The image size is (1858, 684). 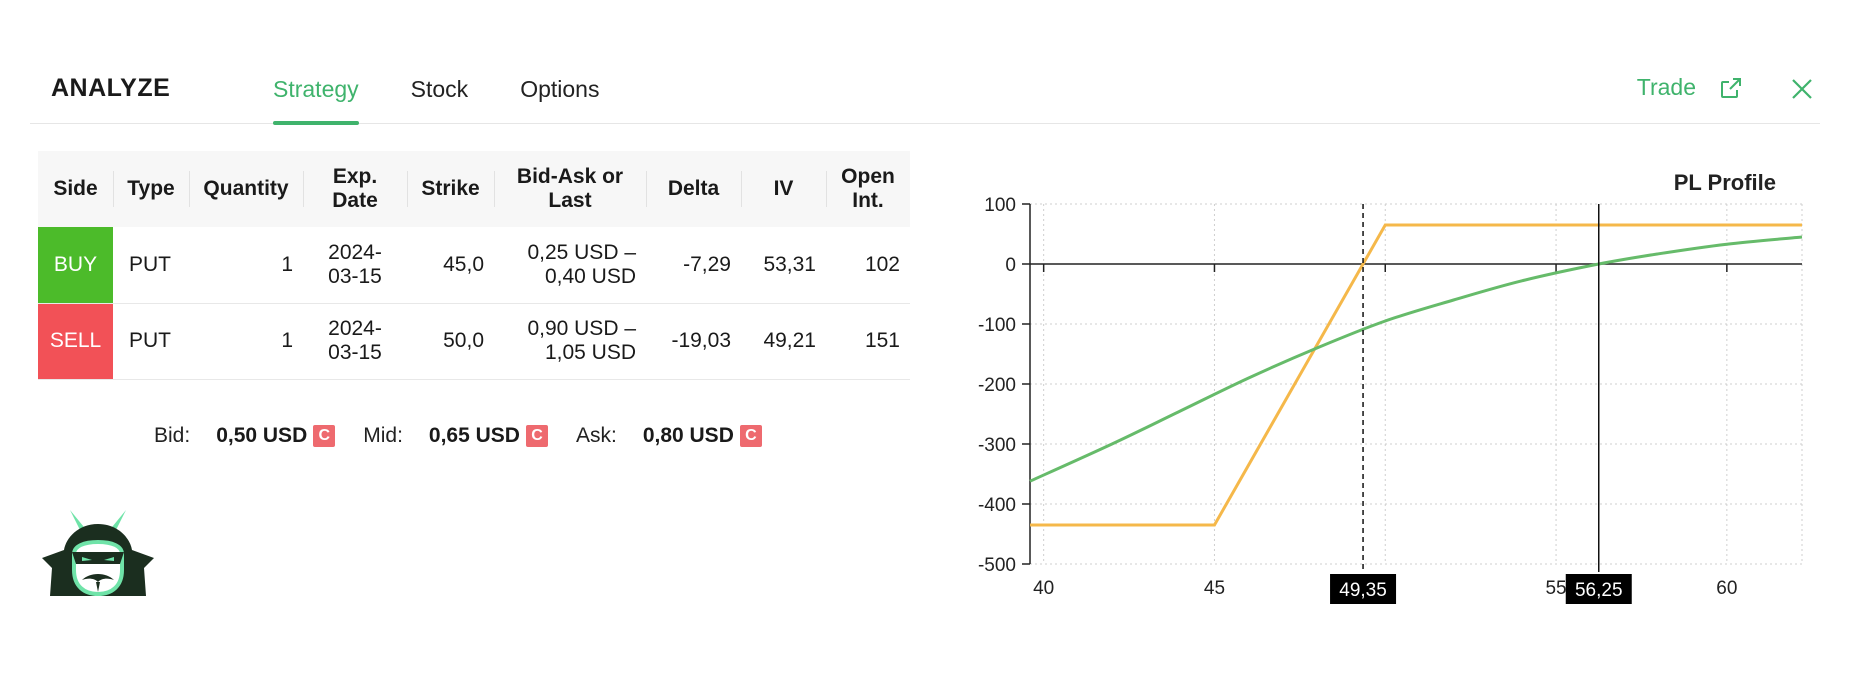 I want to click on col-quantity: Quantity, so click(x=246, y=189).